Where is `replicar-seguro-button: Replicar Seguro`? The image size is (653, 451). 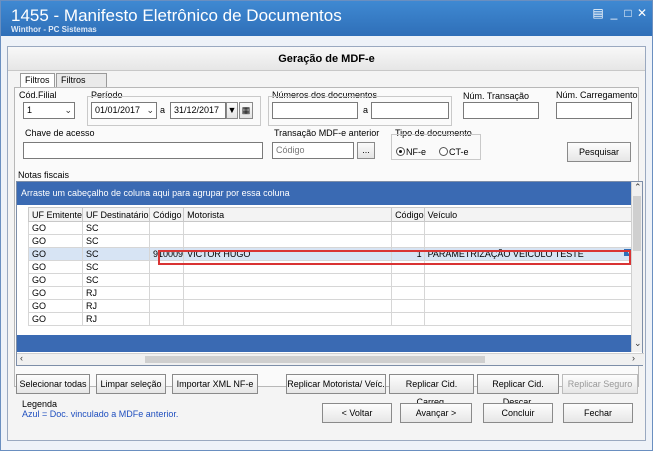 replicar-seguro-button: Replicar Seguro is located at coordinates (600, 384).